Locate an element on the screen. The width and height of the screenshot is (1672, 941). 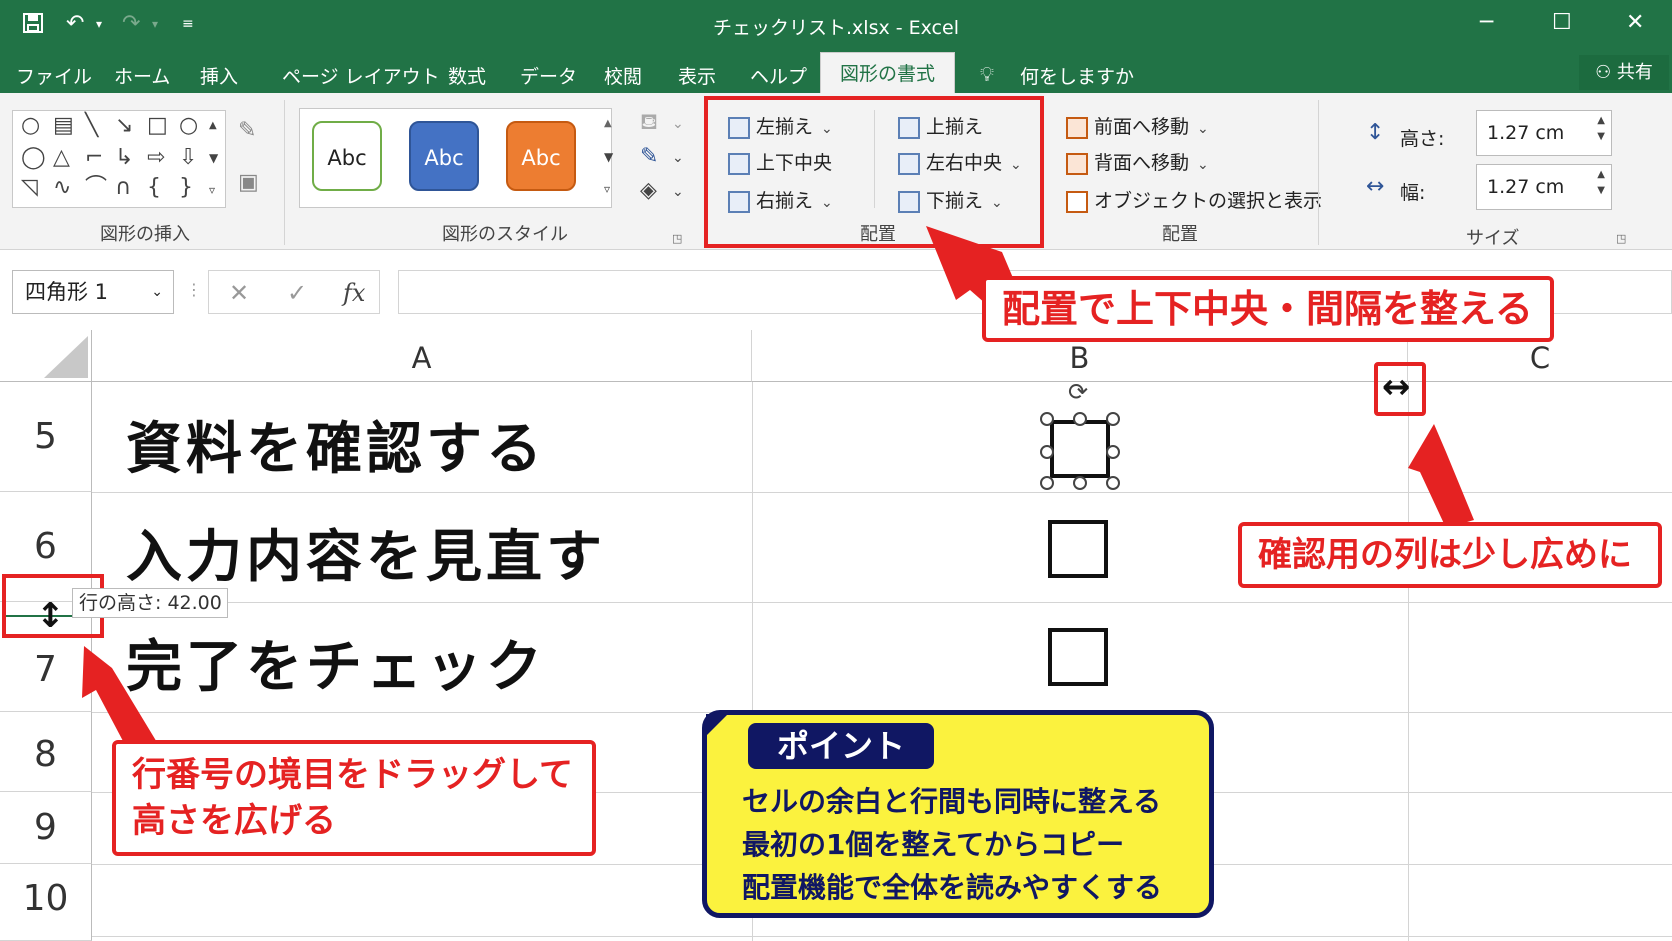
point-line-2: 最初の1個を整えてからコピー is located at coordinates (933, 844).